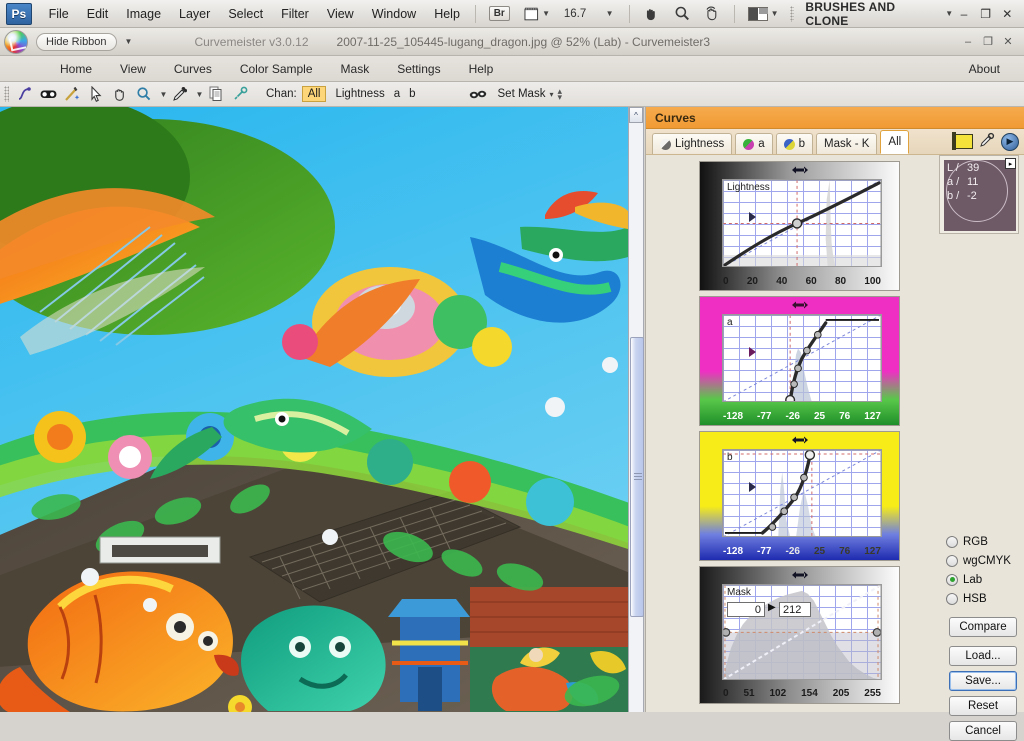  Describe the element at coordinates (478, 94) in the screenshot. I see `set-mask-icon` at that location.